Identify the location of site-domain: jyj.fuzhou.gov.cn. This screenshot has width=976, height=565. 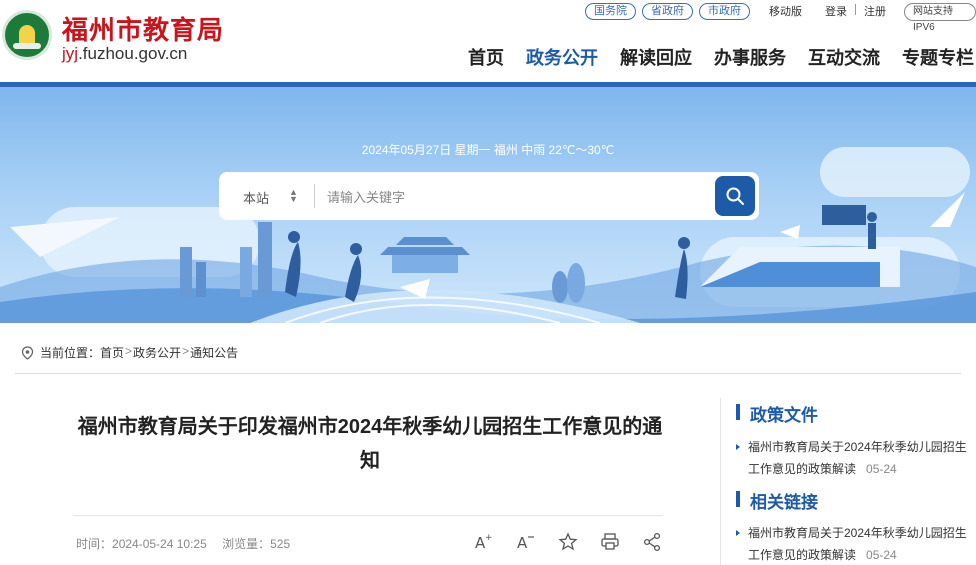
(124, 54).